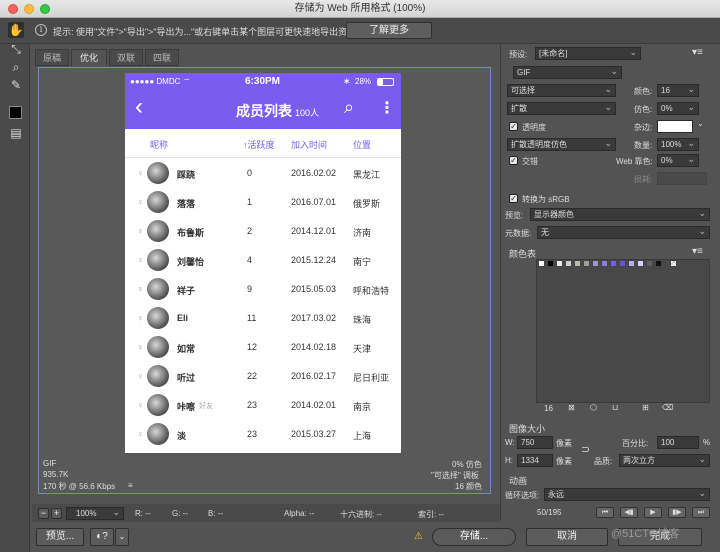  I want to click on table-row: ♀ 落落 1 2016.07.01 俄罗斯, so click(263, 202).